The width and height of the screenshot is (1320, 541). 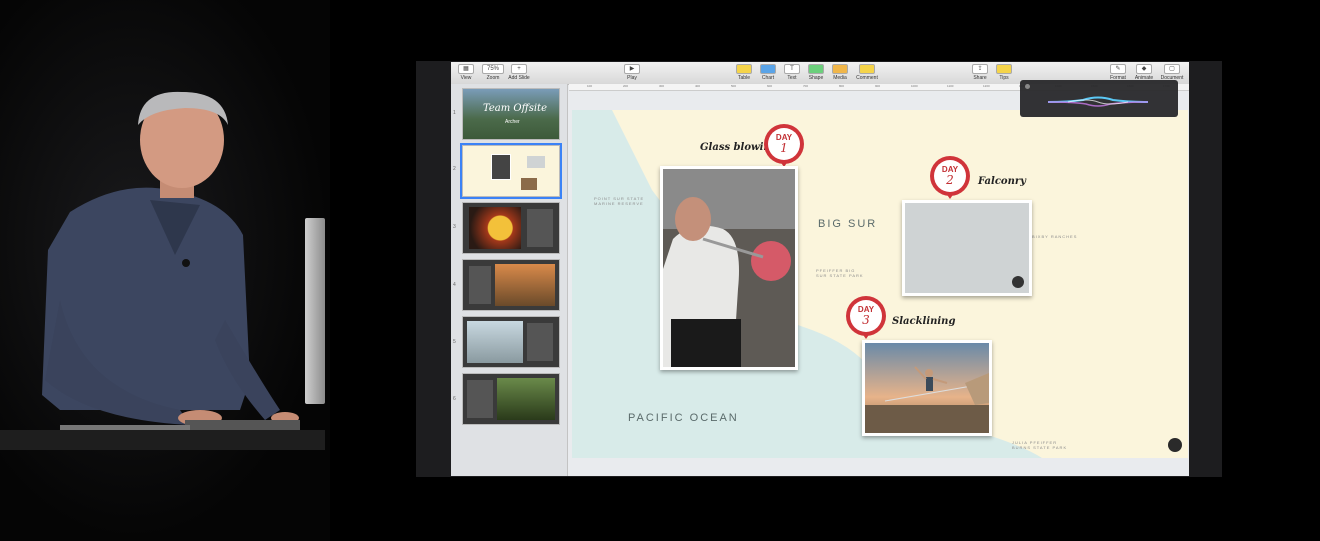 What do you see at coordinates (840, 69) in the screenshot?
I see `media-icon` at bounding box center [840, 69].